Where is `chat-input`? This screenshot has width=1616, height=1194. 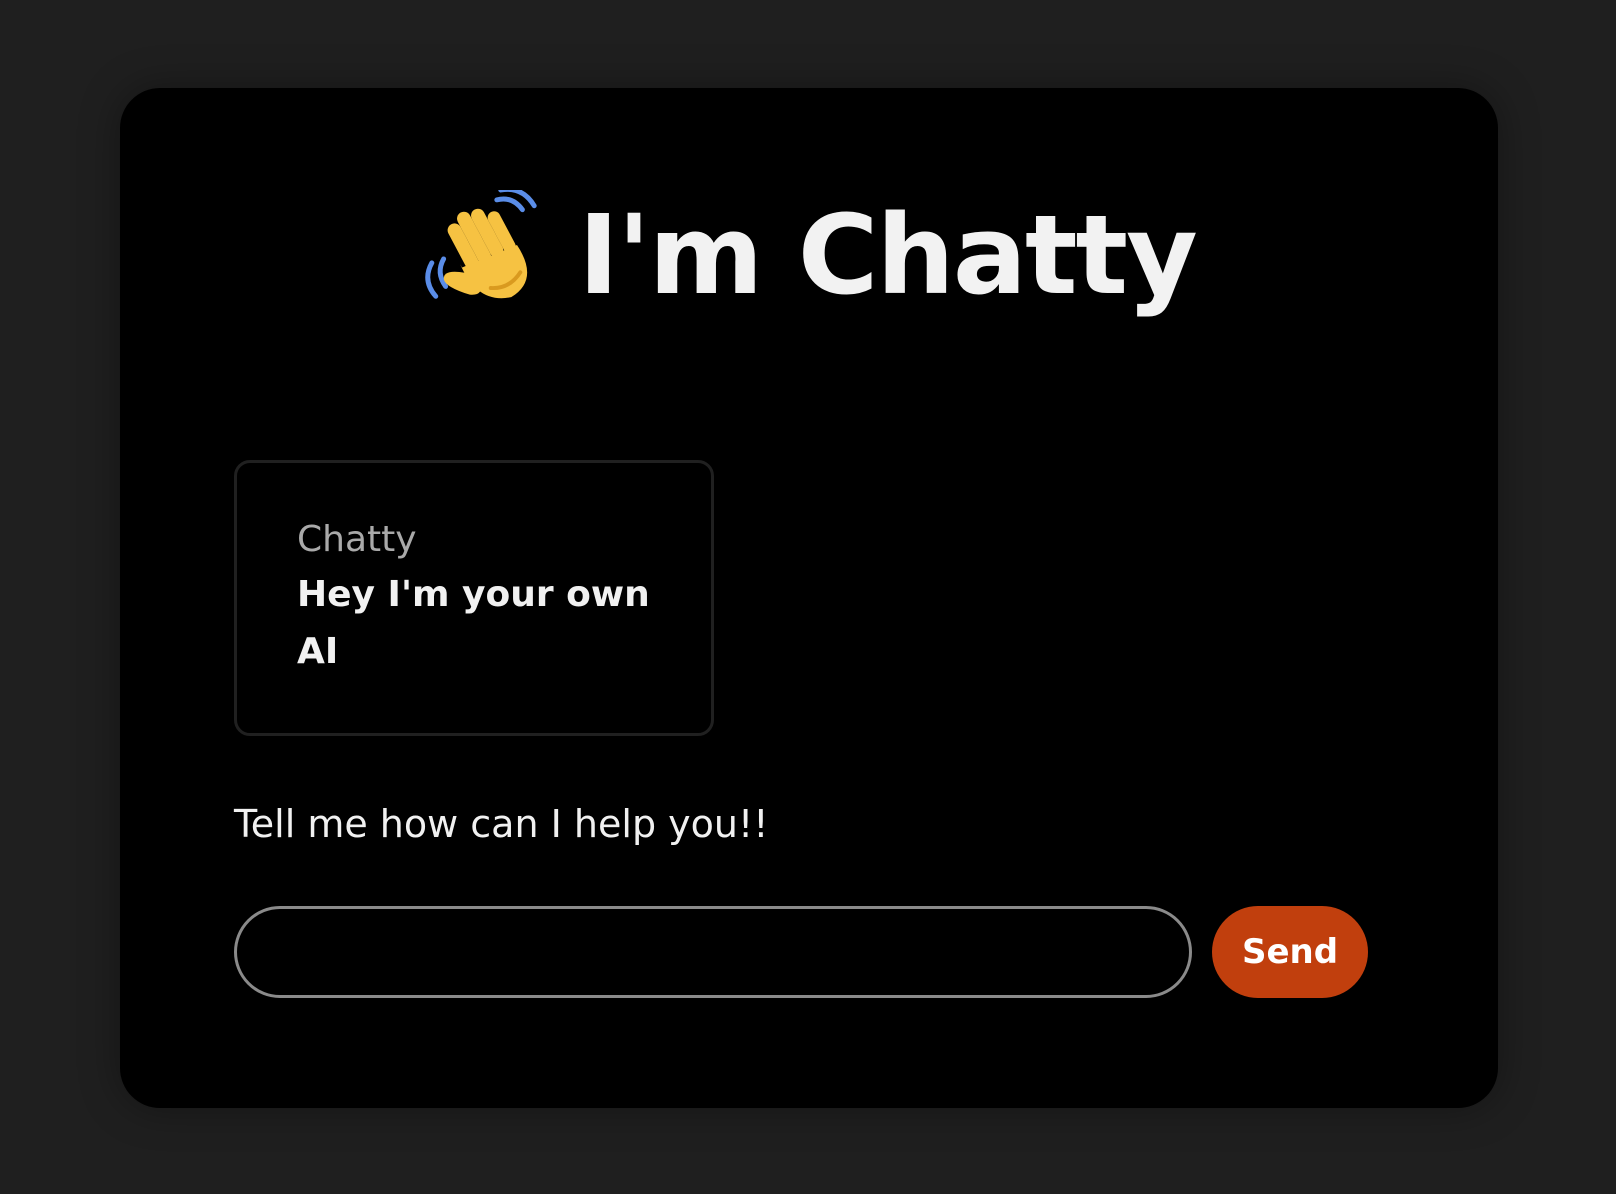 chat-input is located at coordinates (713, 952).